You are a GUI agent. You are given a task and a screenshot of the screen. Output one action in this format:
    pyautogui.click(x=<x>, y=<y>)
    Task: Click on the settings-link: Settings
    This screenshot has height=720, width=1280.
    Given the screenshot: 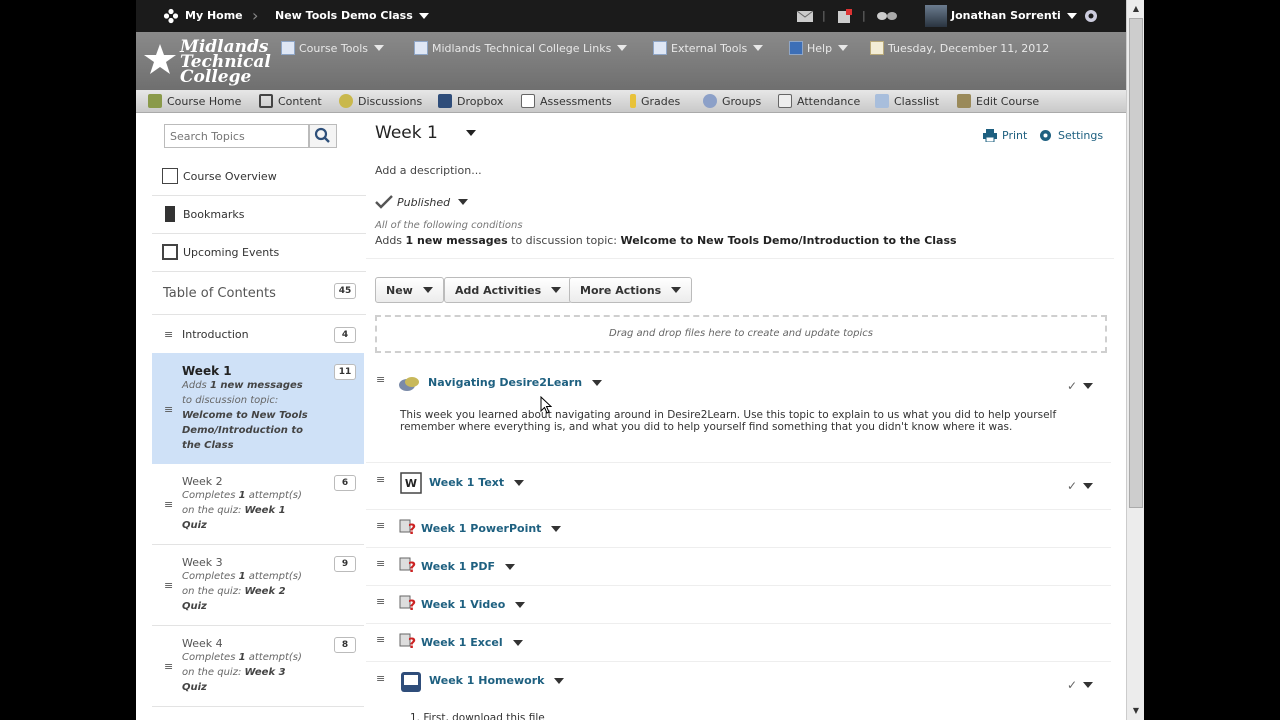 What is the action you would take?
    pyautogui.click(x=1071, y=135)
    